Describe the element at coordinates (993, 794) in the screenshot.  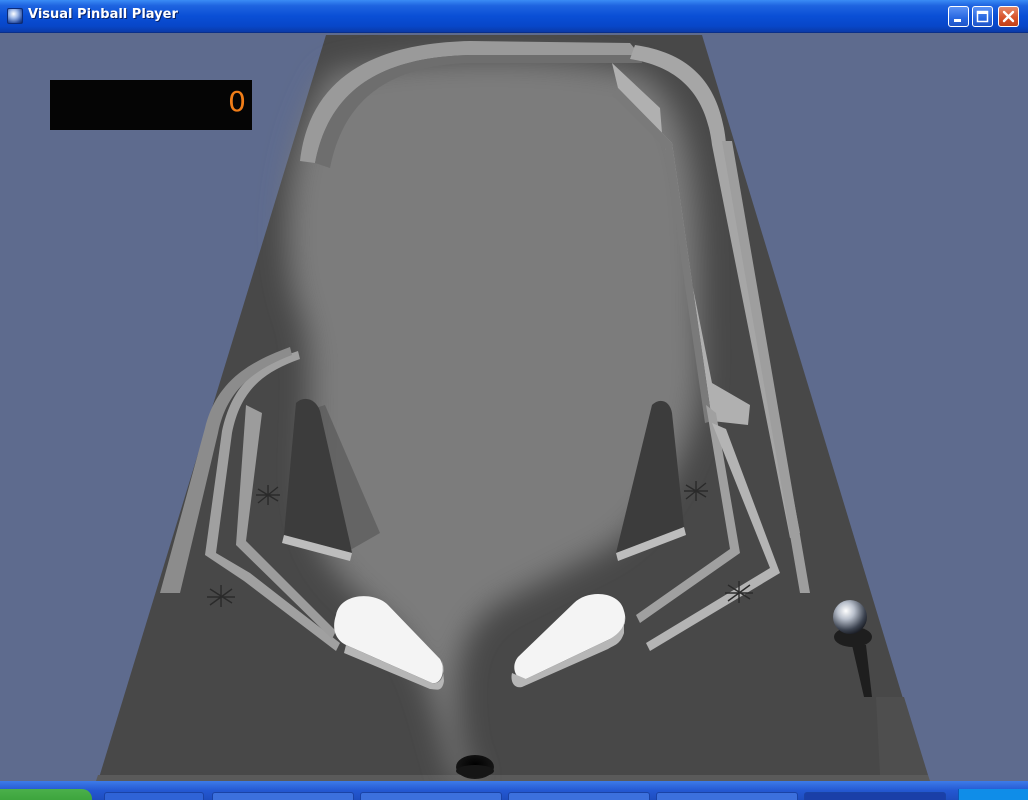
I see `system-tray` at that location.